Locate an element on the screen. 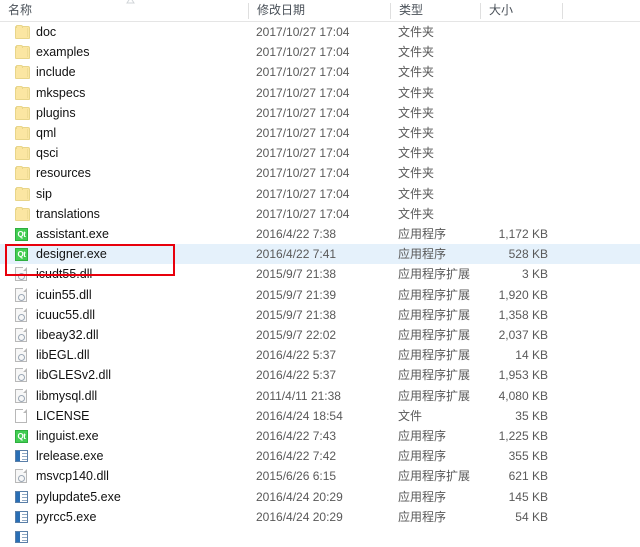  file-name-cell: libEGL.dll is located at coordinates (124, 355).